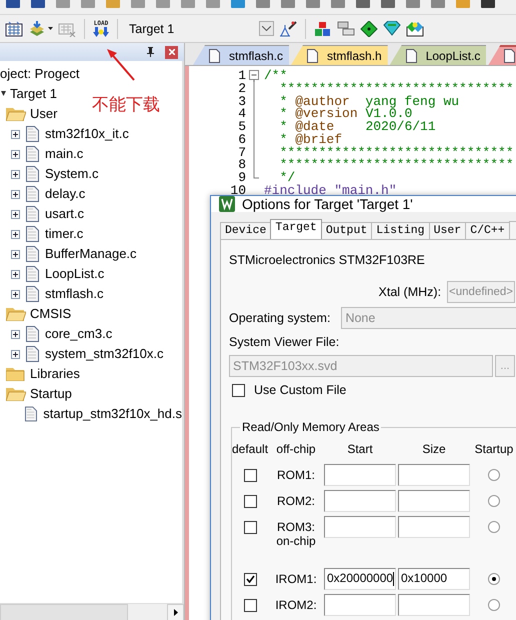 This screenshot has height=620, width=516. Describe the element at coordinates (64, 612) in the screenshot. I see `scrollbar-thumb` at that location.